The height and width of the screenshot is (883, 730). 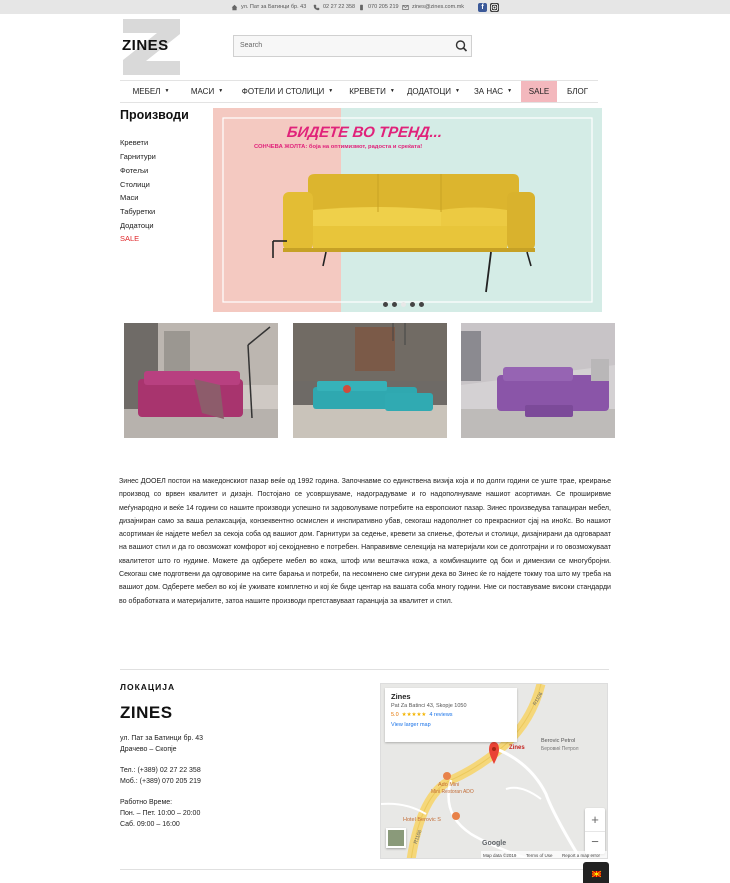 What do you see at coordinates (135, 184) in the screenshot?
I see `sidebar-link-stolici: Столици` at bounding box center [135, 184].